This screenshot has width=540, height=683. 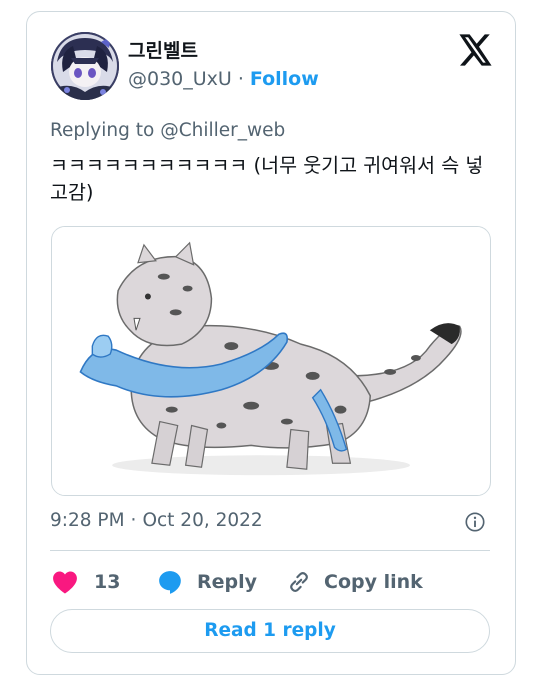 I want to click on tweet-time: 9:28 PM, so click(x=87, y=520).